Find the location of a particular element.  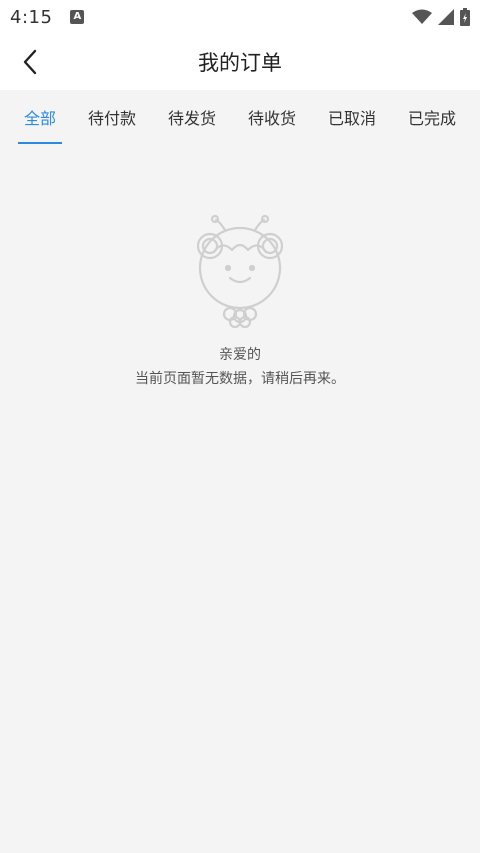

battery-icon is located at coordinates (465, 17).